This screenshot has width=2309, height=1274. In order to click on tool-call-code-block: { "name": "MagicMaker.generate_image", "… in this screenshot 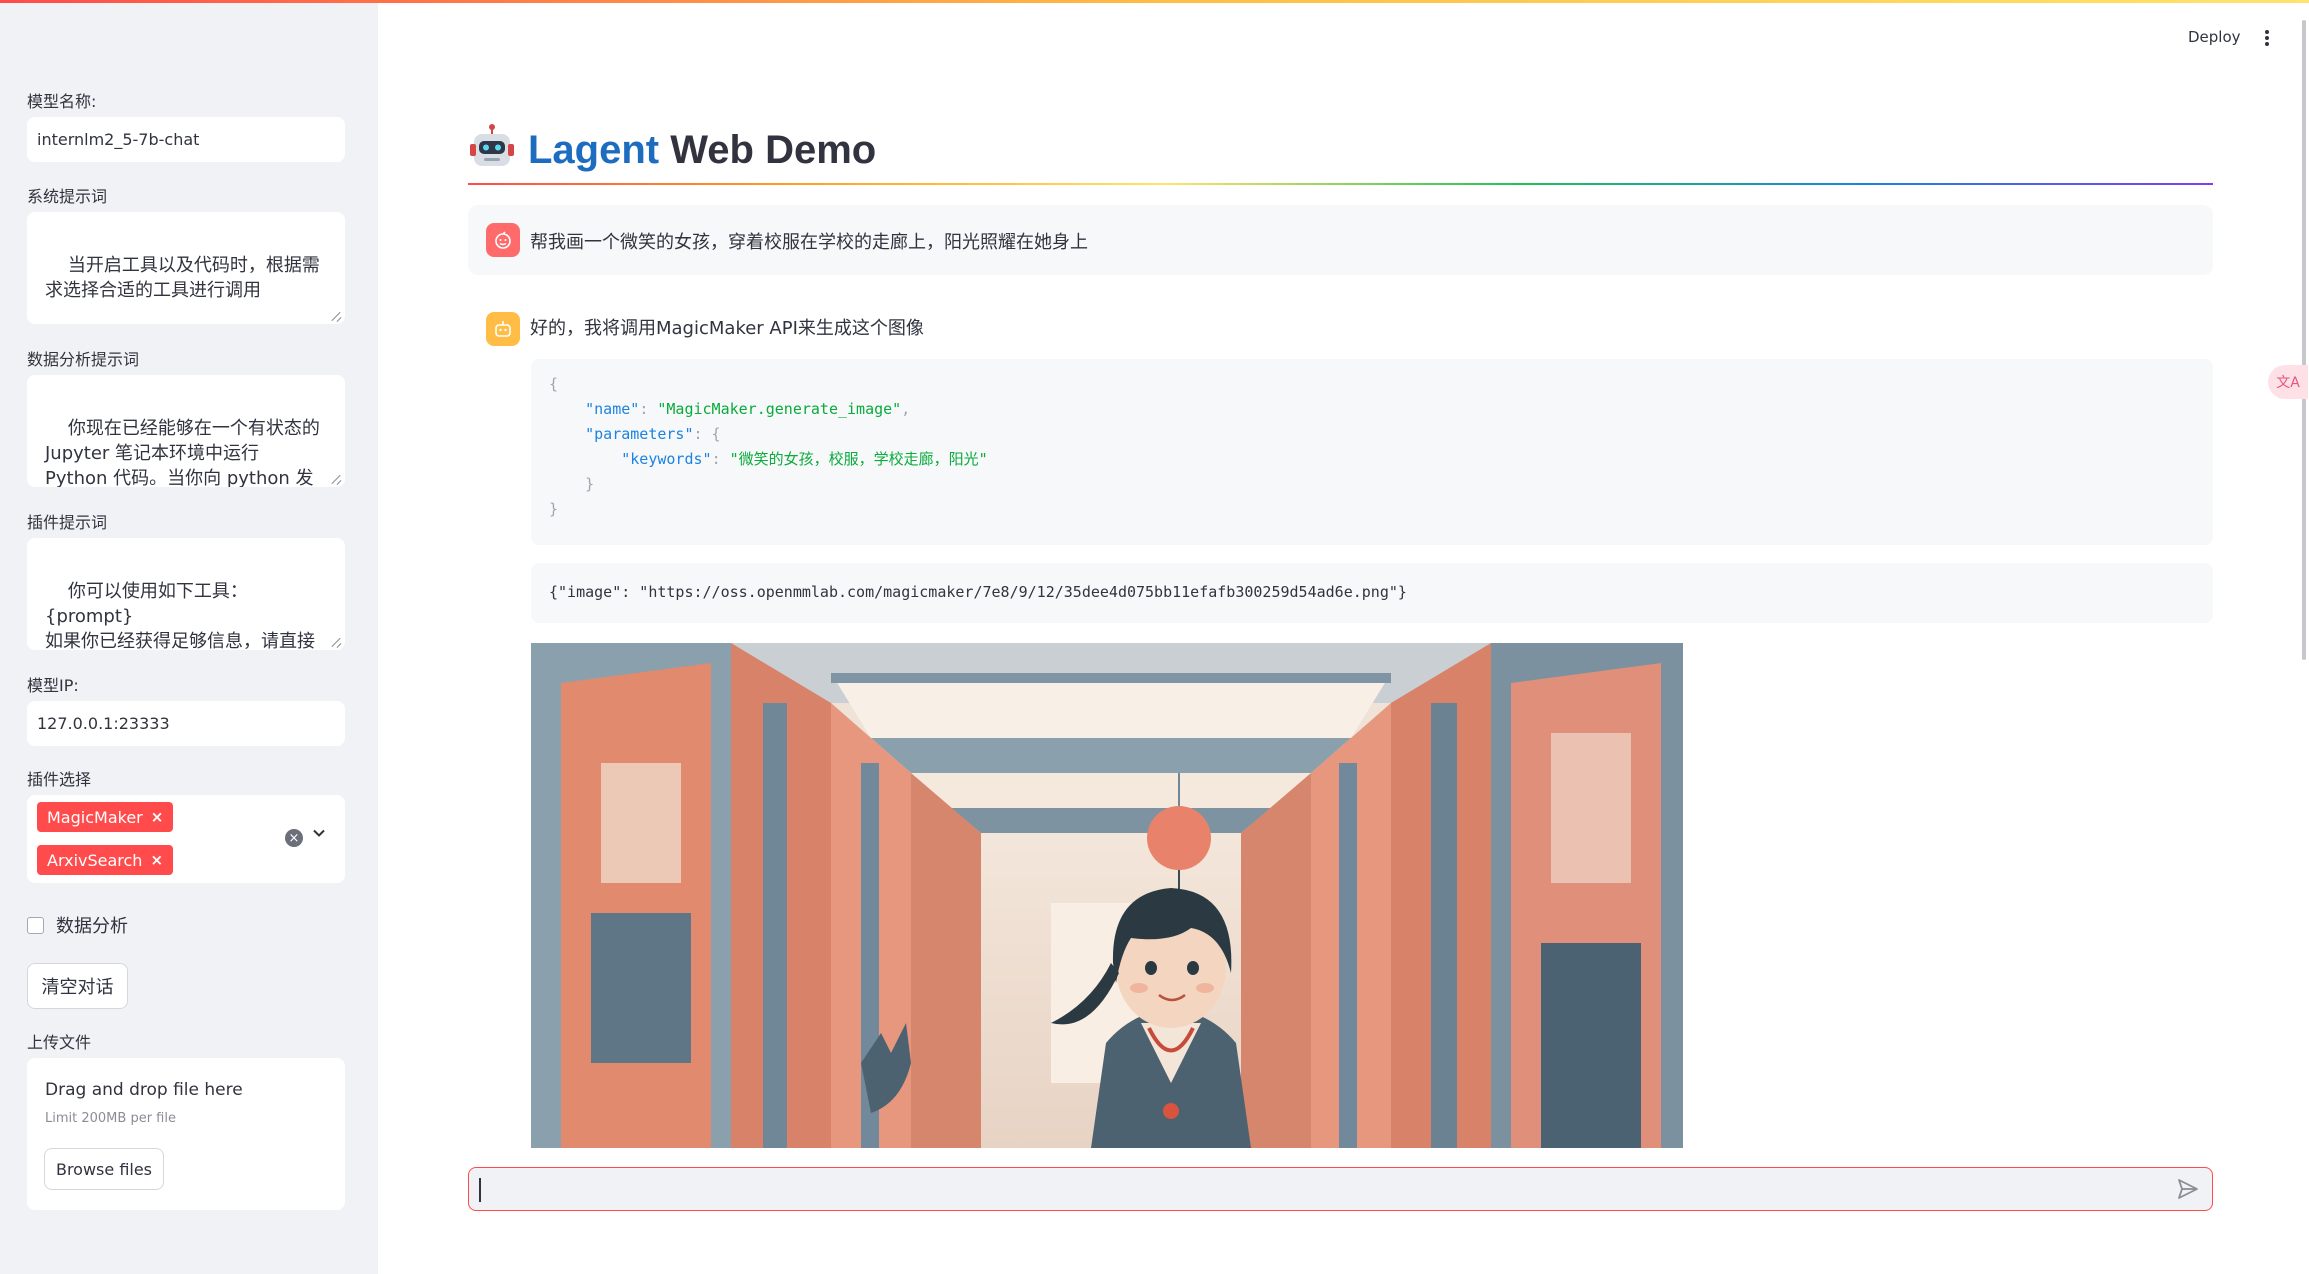, I will do `click(1372, 452)`.